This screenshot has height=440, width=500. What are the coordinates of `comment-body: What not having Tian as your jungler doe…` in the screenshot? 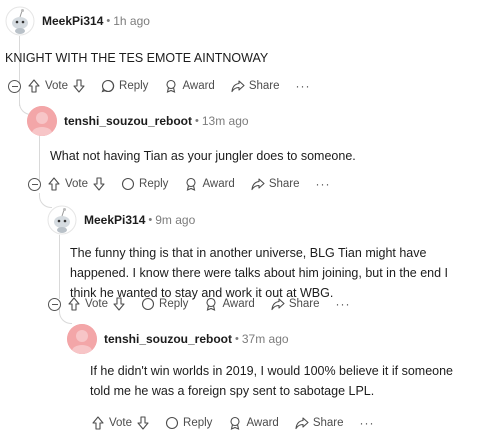 It's located at (203, 156).